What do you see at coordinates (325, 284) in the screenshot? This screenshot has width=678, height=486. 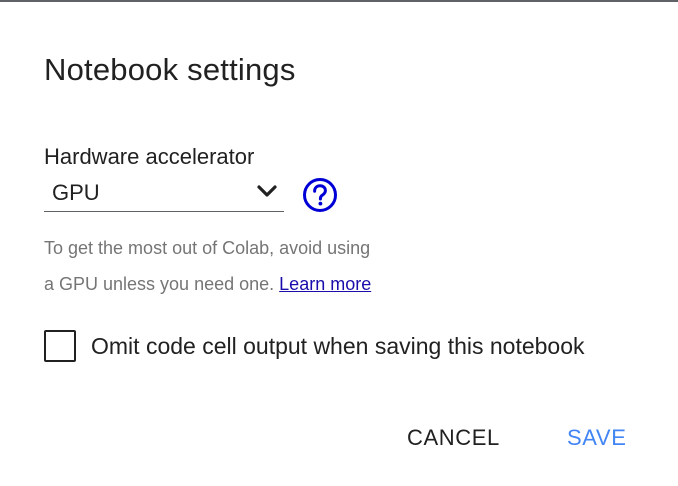 I see `learn-more-link: Learn more` at bounding box center [325, 284].